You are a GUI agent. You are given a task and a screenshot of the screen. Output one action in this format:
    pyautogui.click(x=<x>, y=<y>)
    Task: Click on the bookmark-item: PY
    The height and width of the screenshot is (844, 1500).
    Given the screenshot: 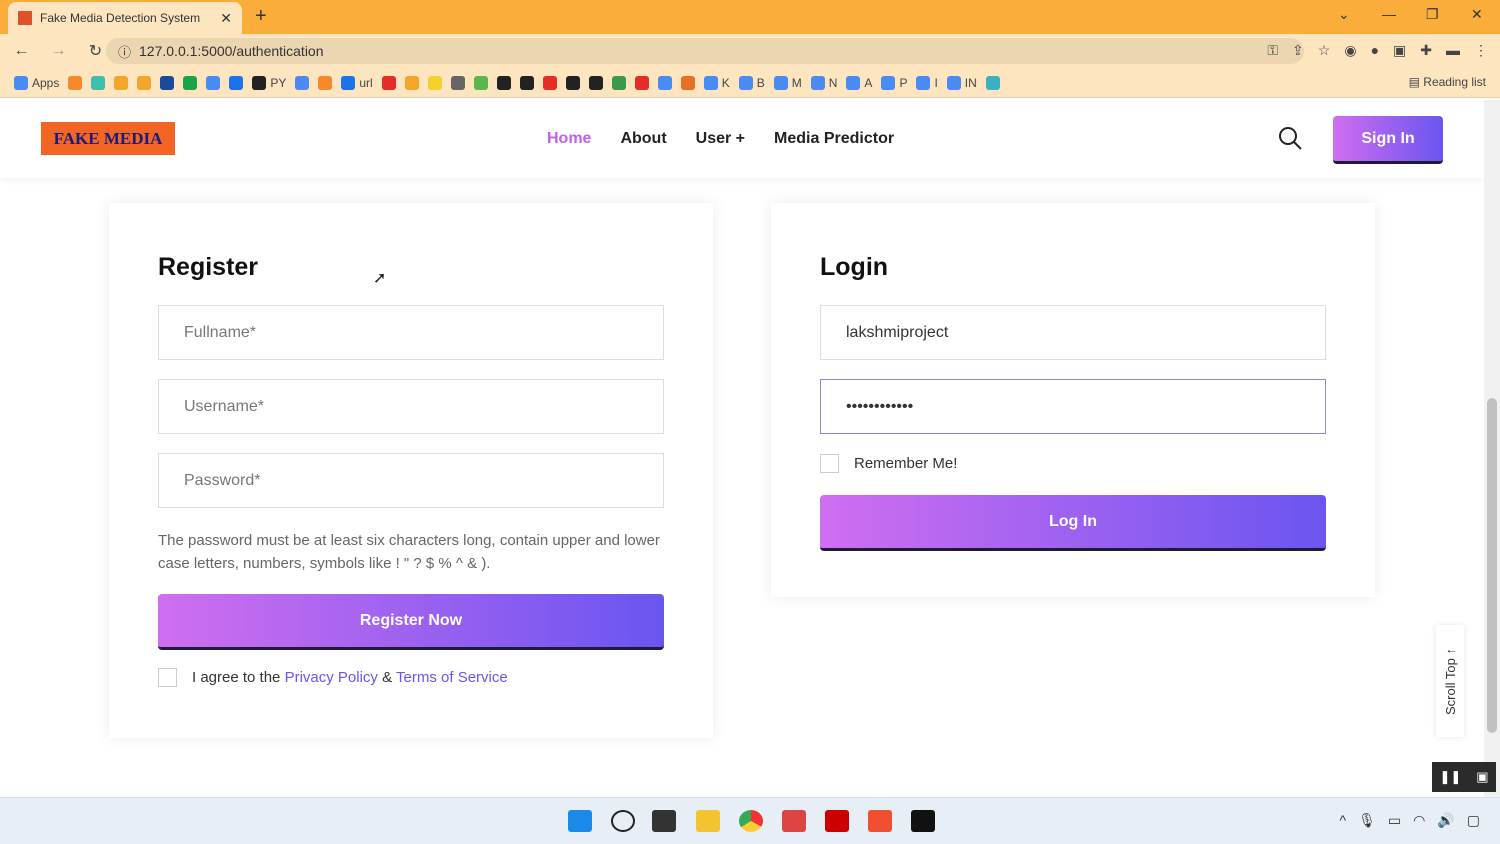 What is the action you would take?
    pyautogui.click(x=269, y=82)
    